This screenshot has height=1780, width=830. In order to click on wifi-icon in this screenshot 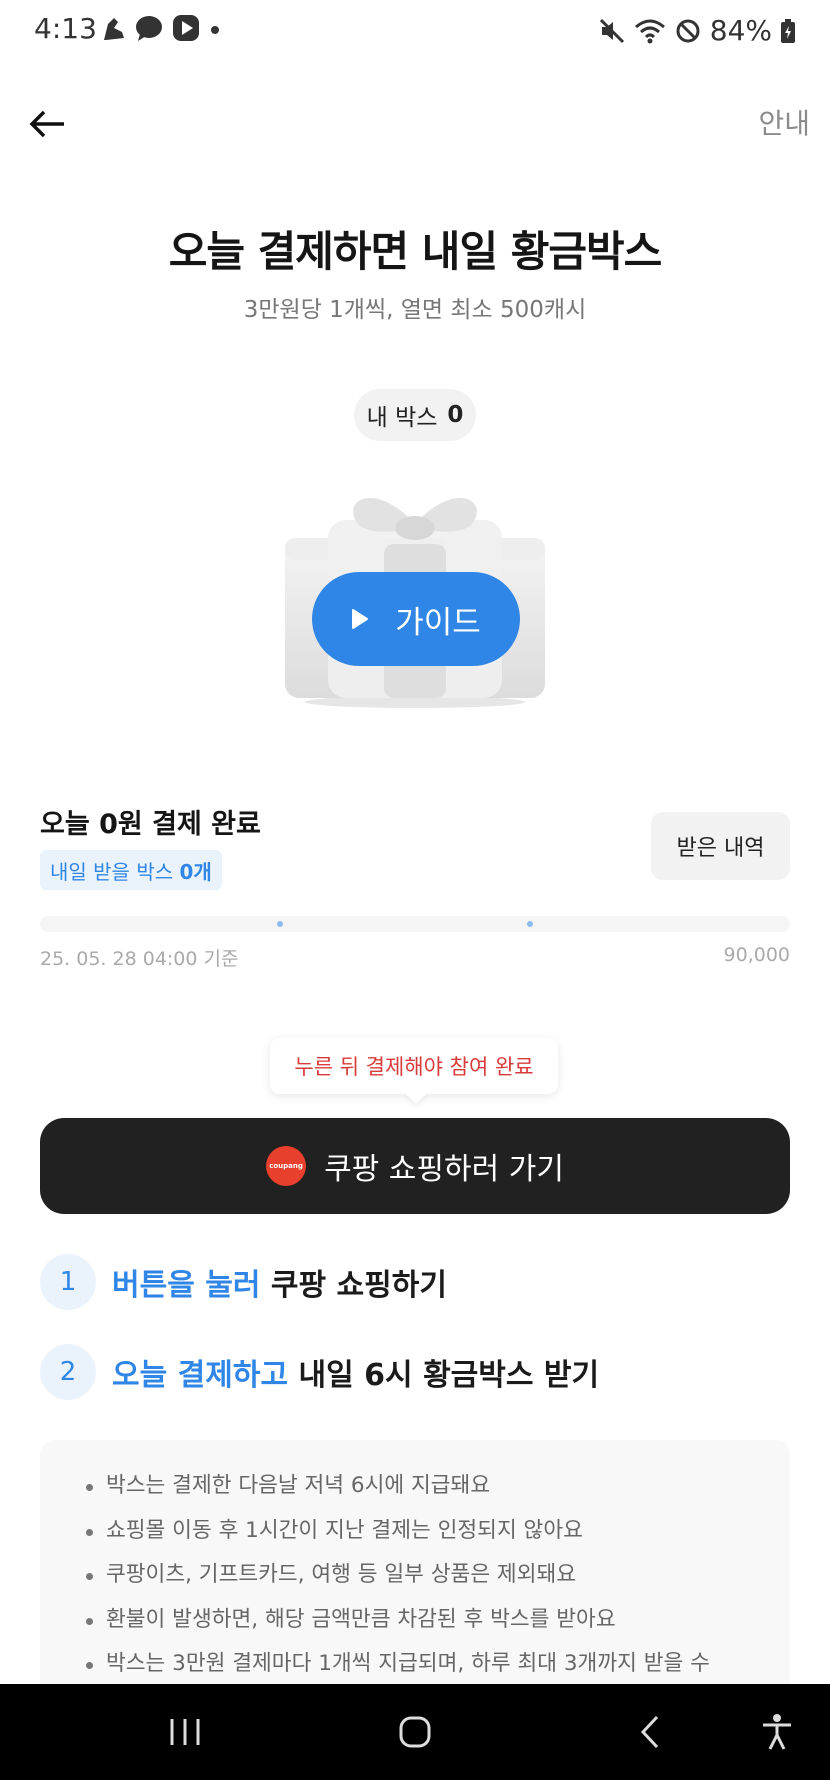, I will do `click(649, 31)`.